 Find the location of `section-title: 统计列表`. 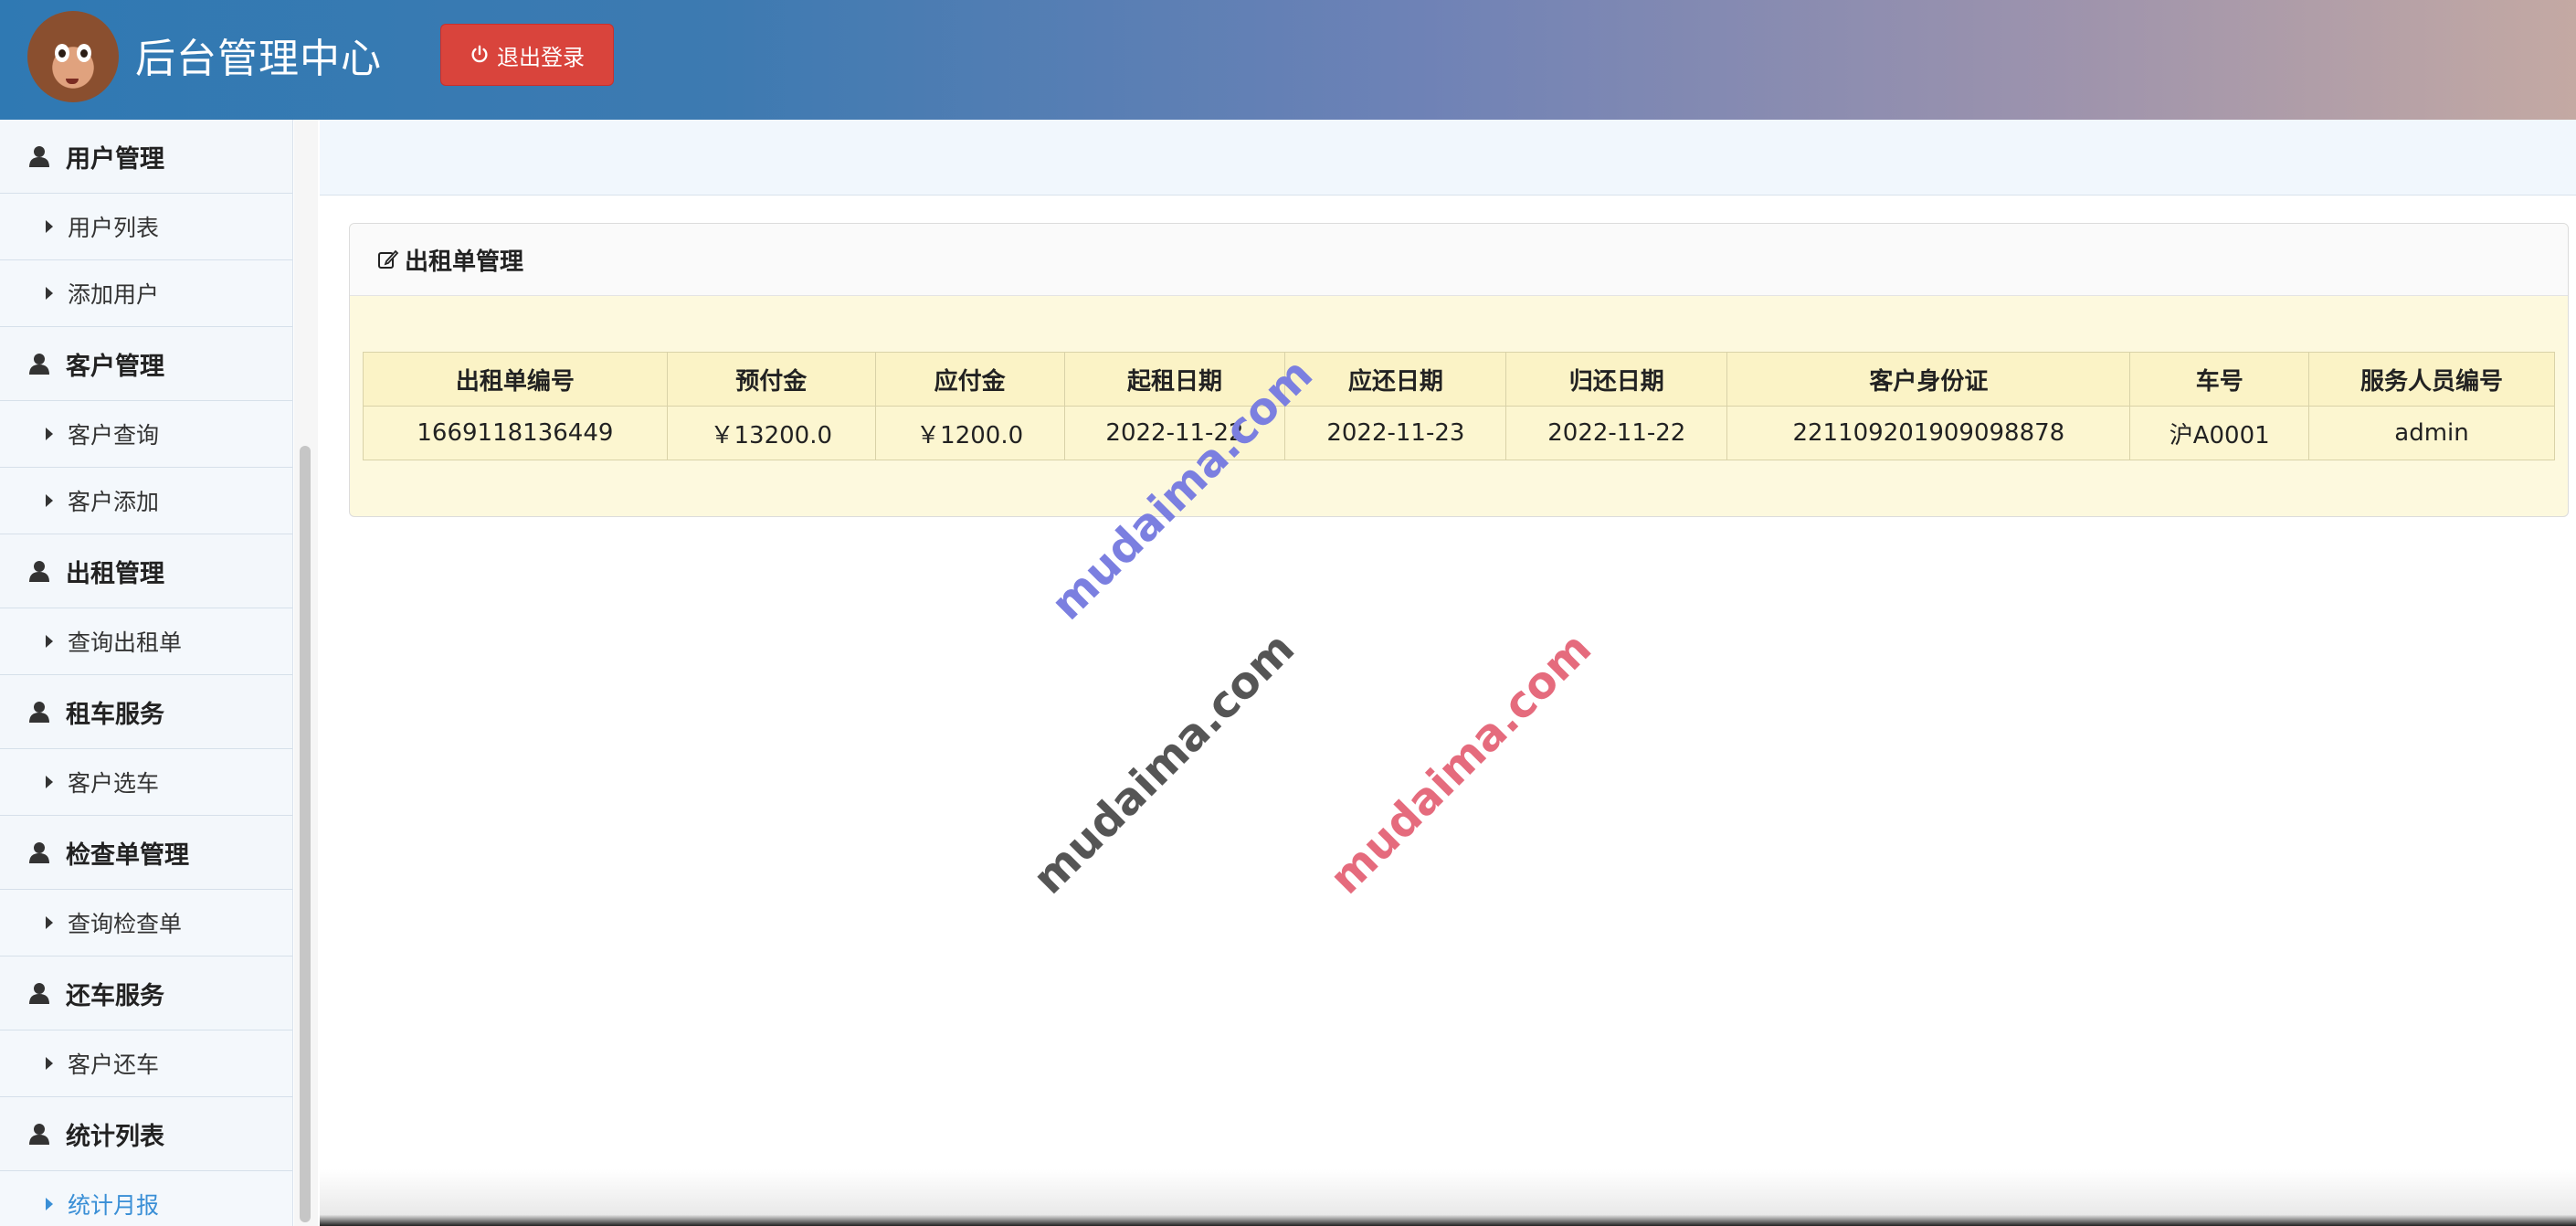

section-title: 统计列表 is located at coordinates (115, 1137).